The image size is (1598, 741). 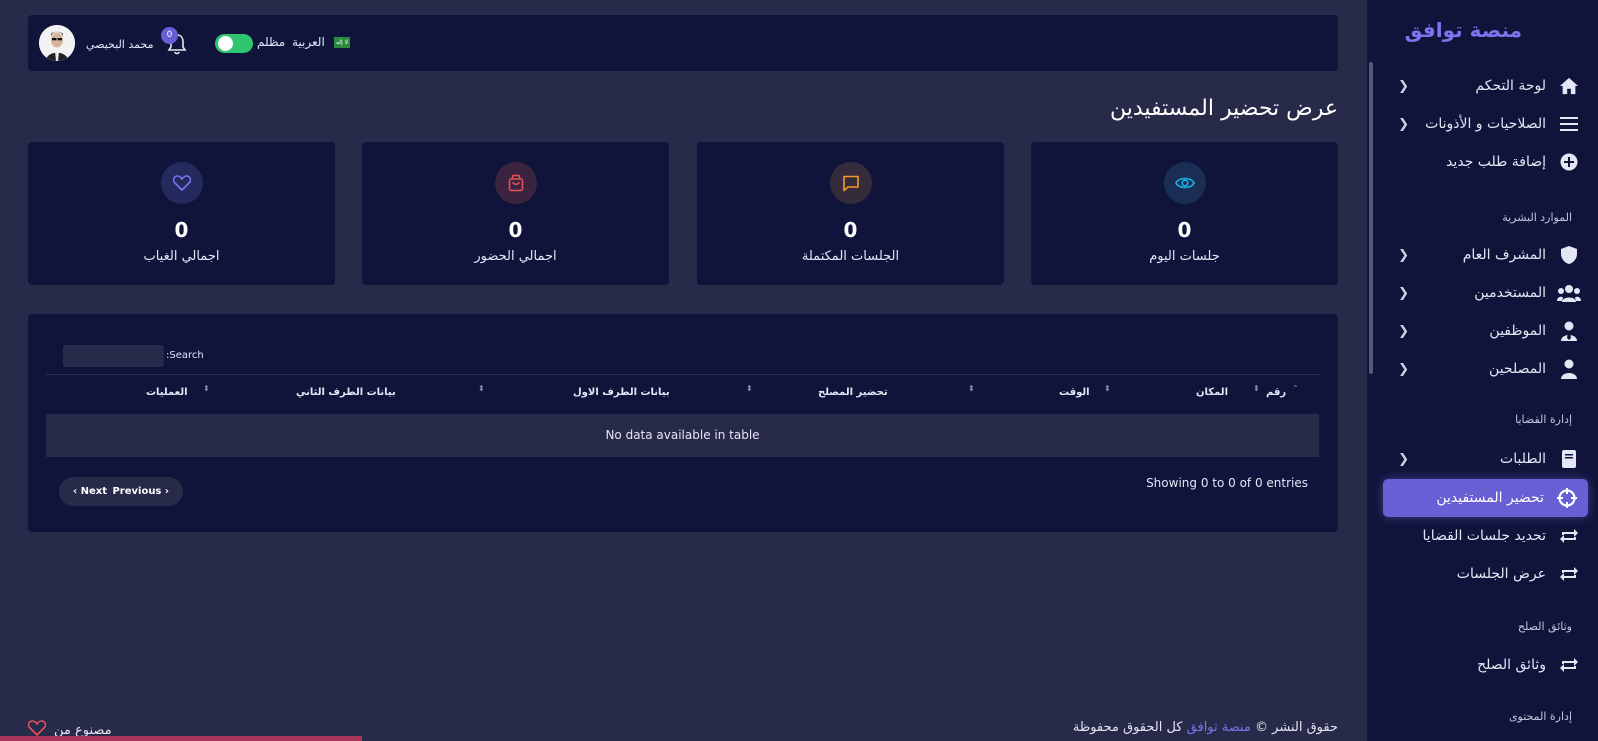 I want to click on topbar: محمد البحيصي 0 مظلم العربية لا إله, so click(x=683, y=43).